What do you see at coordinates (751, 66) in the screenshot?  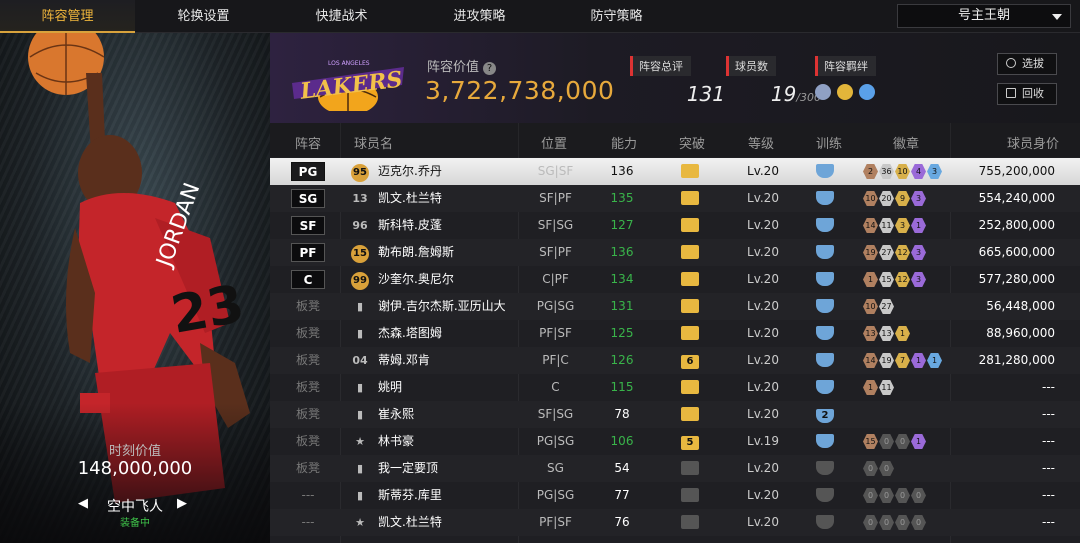 I see `player-count-label: 球员数` at bounding box center [751, 66].